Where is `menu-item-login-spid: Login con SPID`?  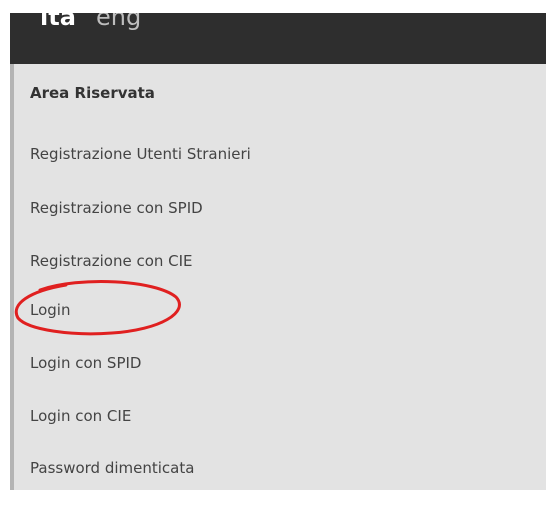 menu-item-login-spid: Login con SPID is located at coordinates (85, 363).